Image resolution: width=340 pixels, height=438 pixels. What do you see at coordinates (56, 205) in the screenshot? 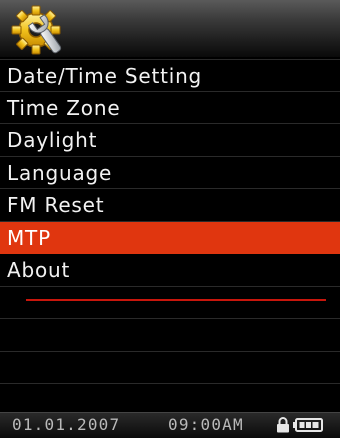
I see `menu-item-label: FM Reset` at bounding box center [56, 205].